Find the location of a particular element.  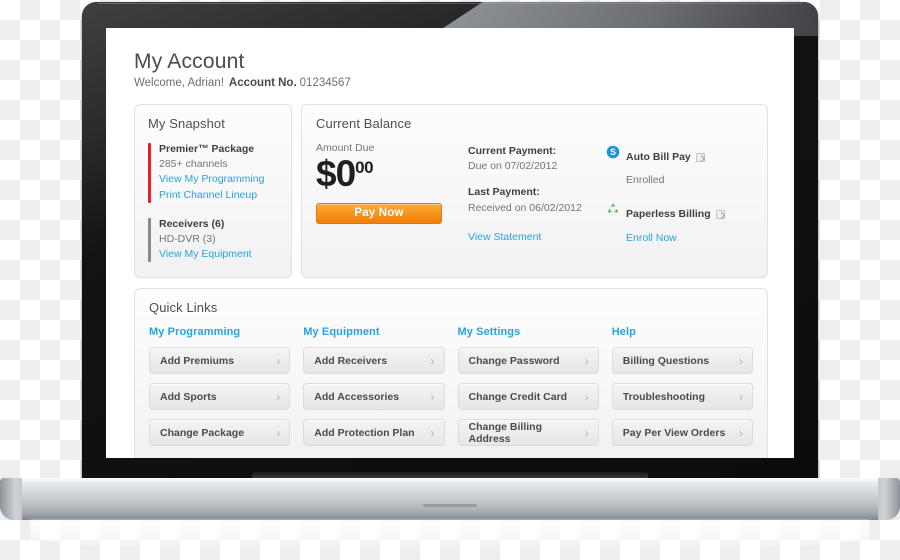

quick-link-change-billing-address: Change Billing Address › is located at coordinates (528, 433).